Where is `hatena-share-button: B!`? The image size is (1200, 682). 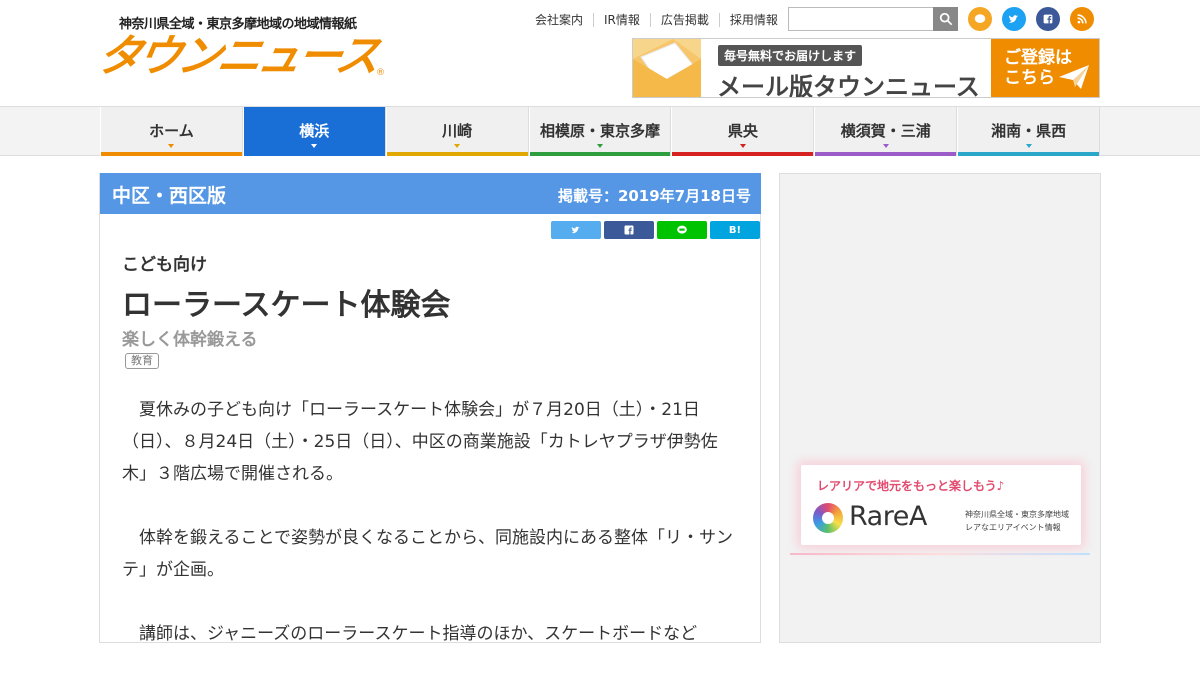
hatena-share-button: B! is located at coordinates (735, 230).